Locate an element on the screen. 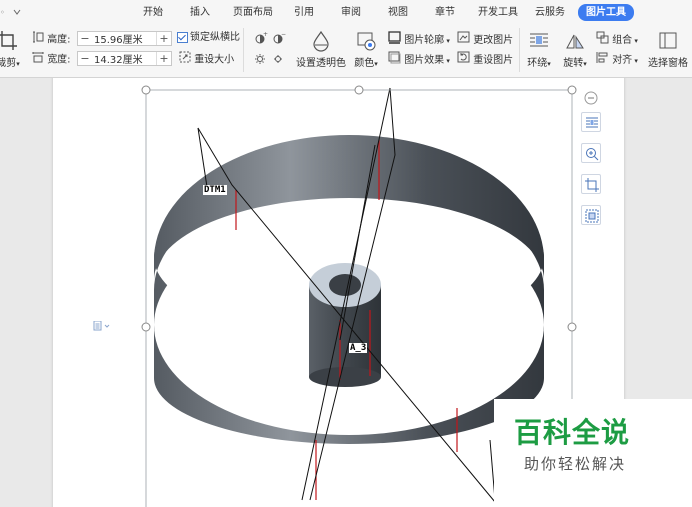  height-field: − + is located at coordinates (124, 38).